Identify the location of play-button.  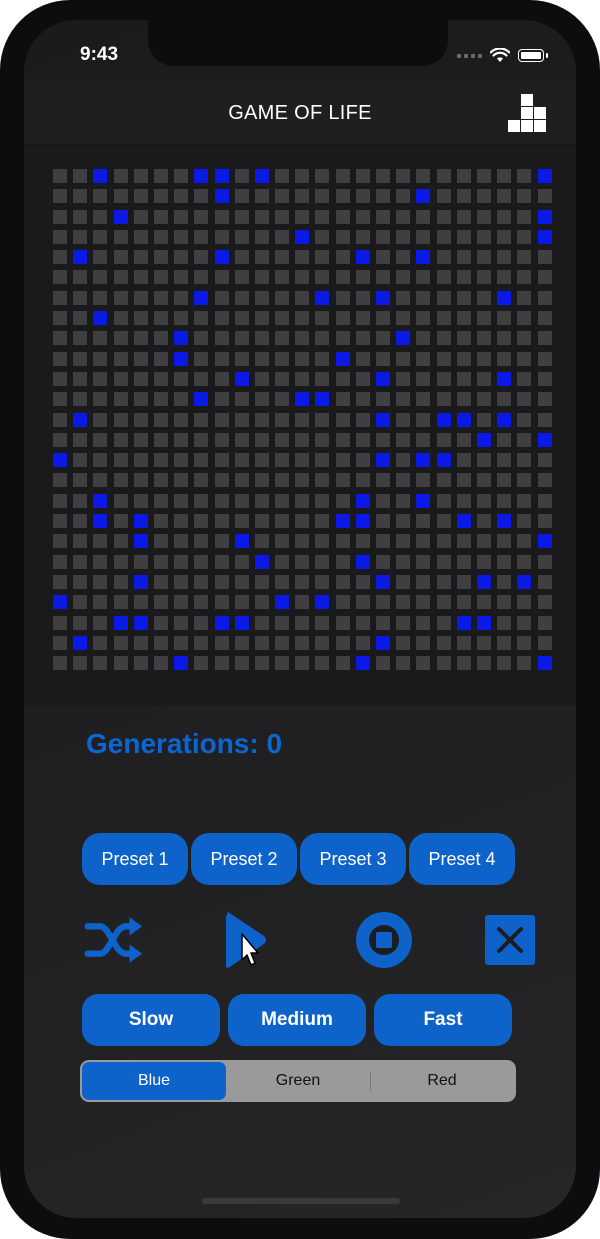
(246, 940).